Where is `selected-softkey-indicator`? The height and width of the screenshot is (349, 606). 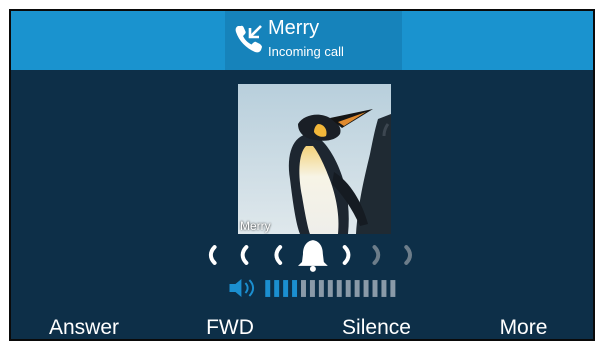 selected-softkey-indicator is located at coordinates (86, 340).